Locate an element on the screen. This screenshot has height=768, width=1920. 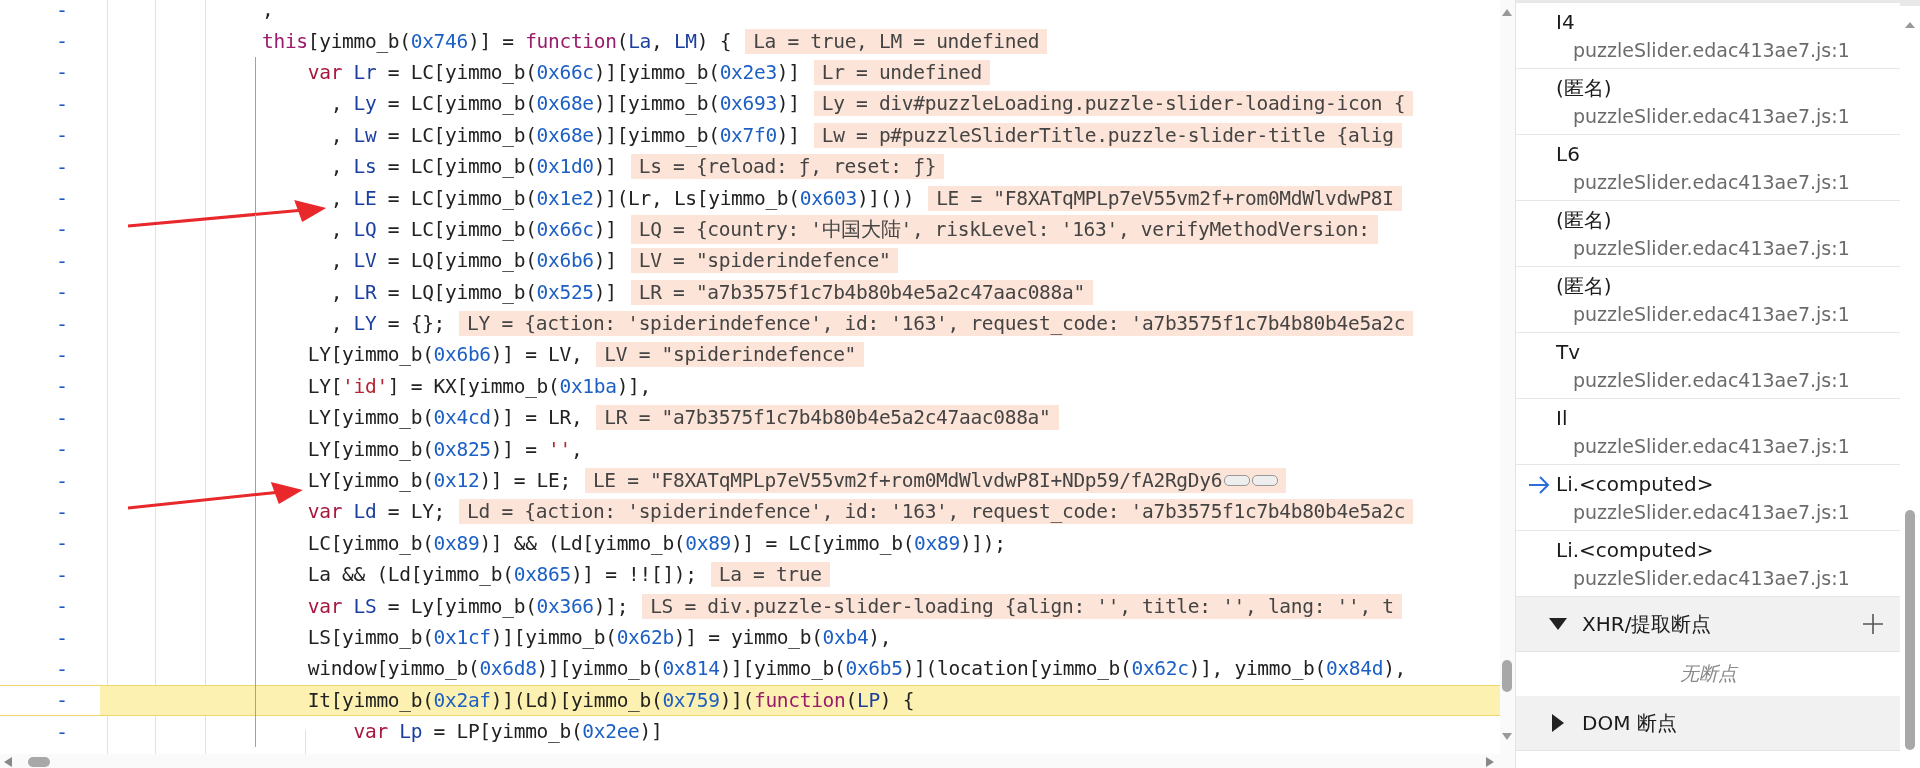
code-line: LC[yimmo_b(0x89)] && (Ld[yimmo_b(0x89)] = LC[yimmo_b(0x89)]); is located at coordinates (656, 543).